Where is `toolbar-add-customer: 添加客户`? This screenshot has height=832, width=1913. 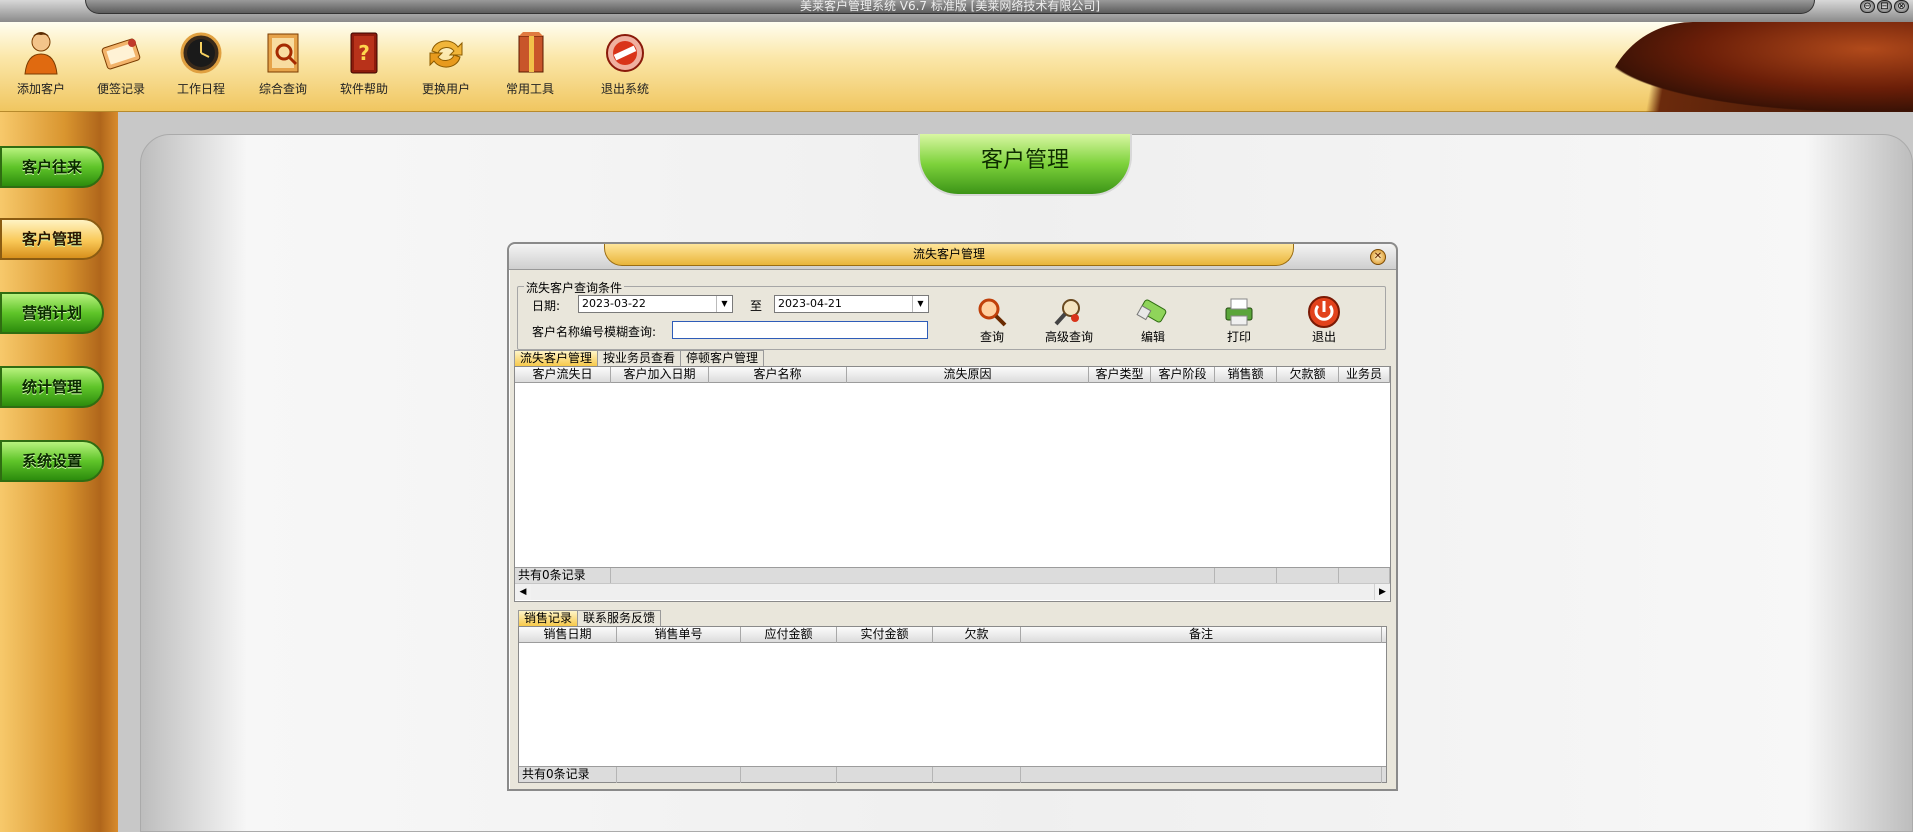 toolbar-add-customer: 添加客户 is located at coordinates (41, 63).